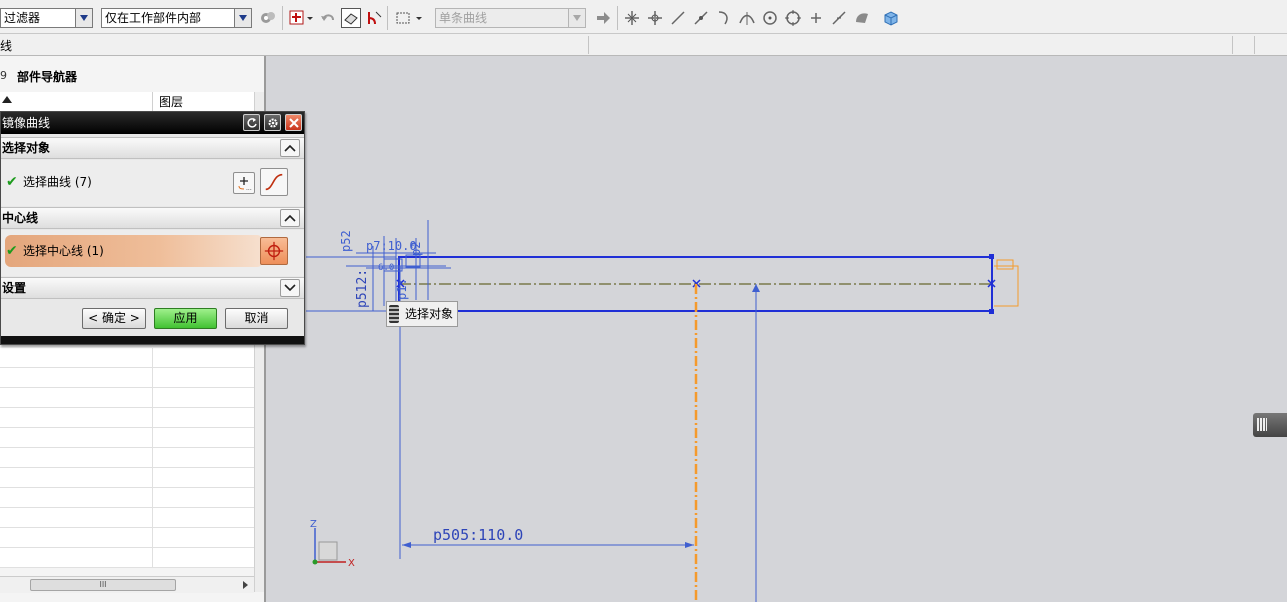  I want to click on dialog-title: 镜像曲线, so click(26, 123).